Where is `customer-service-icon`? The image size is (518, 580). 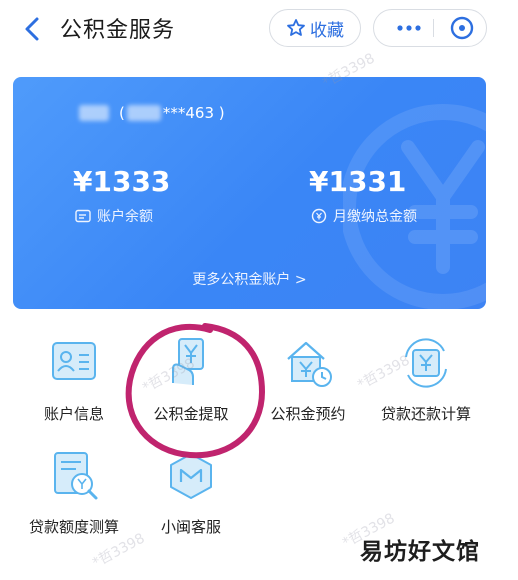
customer-service-icon is located at coordinates (191, 476).